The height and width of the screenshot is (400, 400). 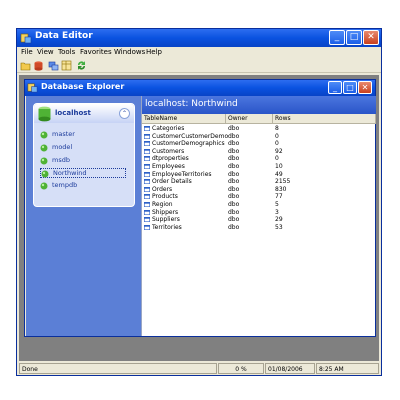 I want to click on table-row: CustomerCustomerDemo dbo 0, so click(x=259, y=136).